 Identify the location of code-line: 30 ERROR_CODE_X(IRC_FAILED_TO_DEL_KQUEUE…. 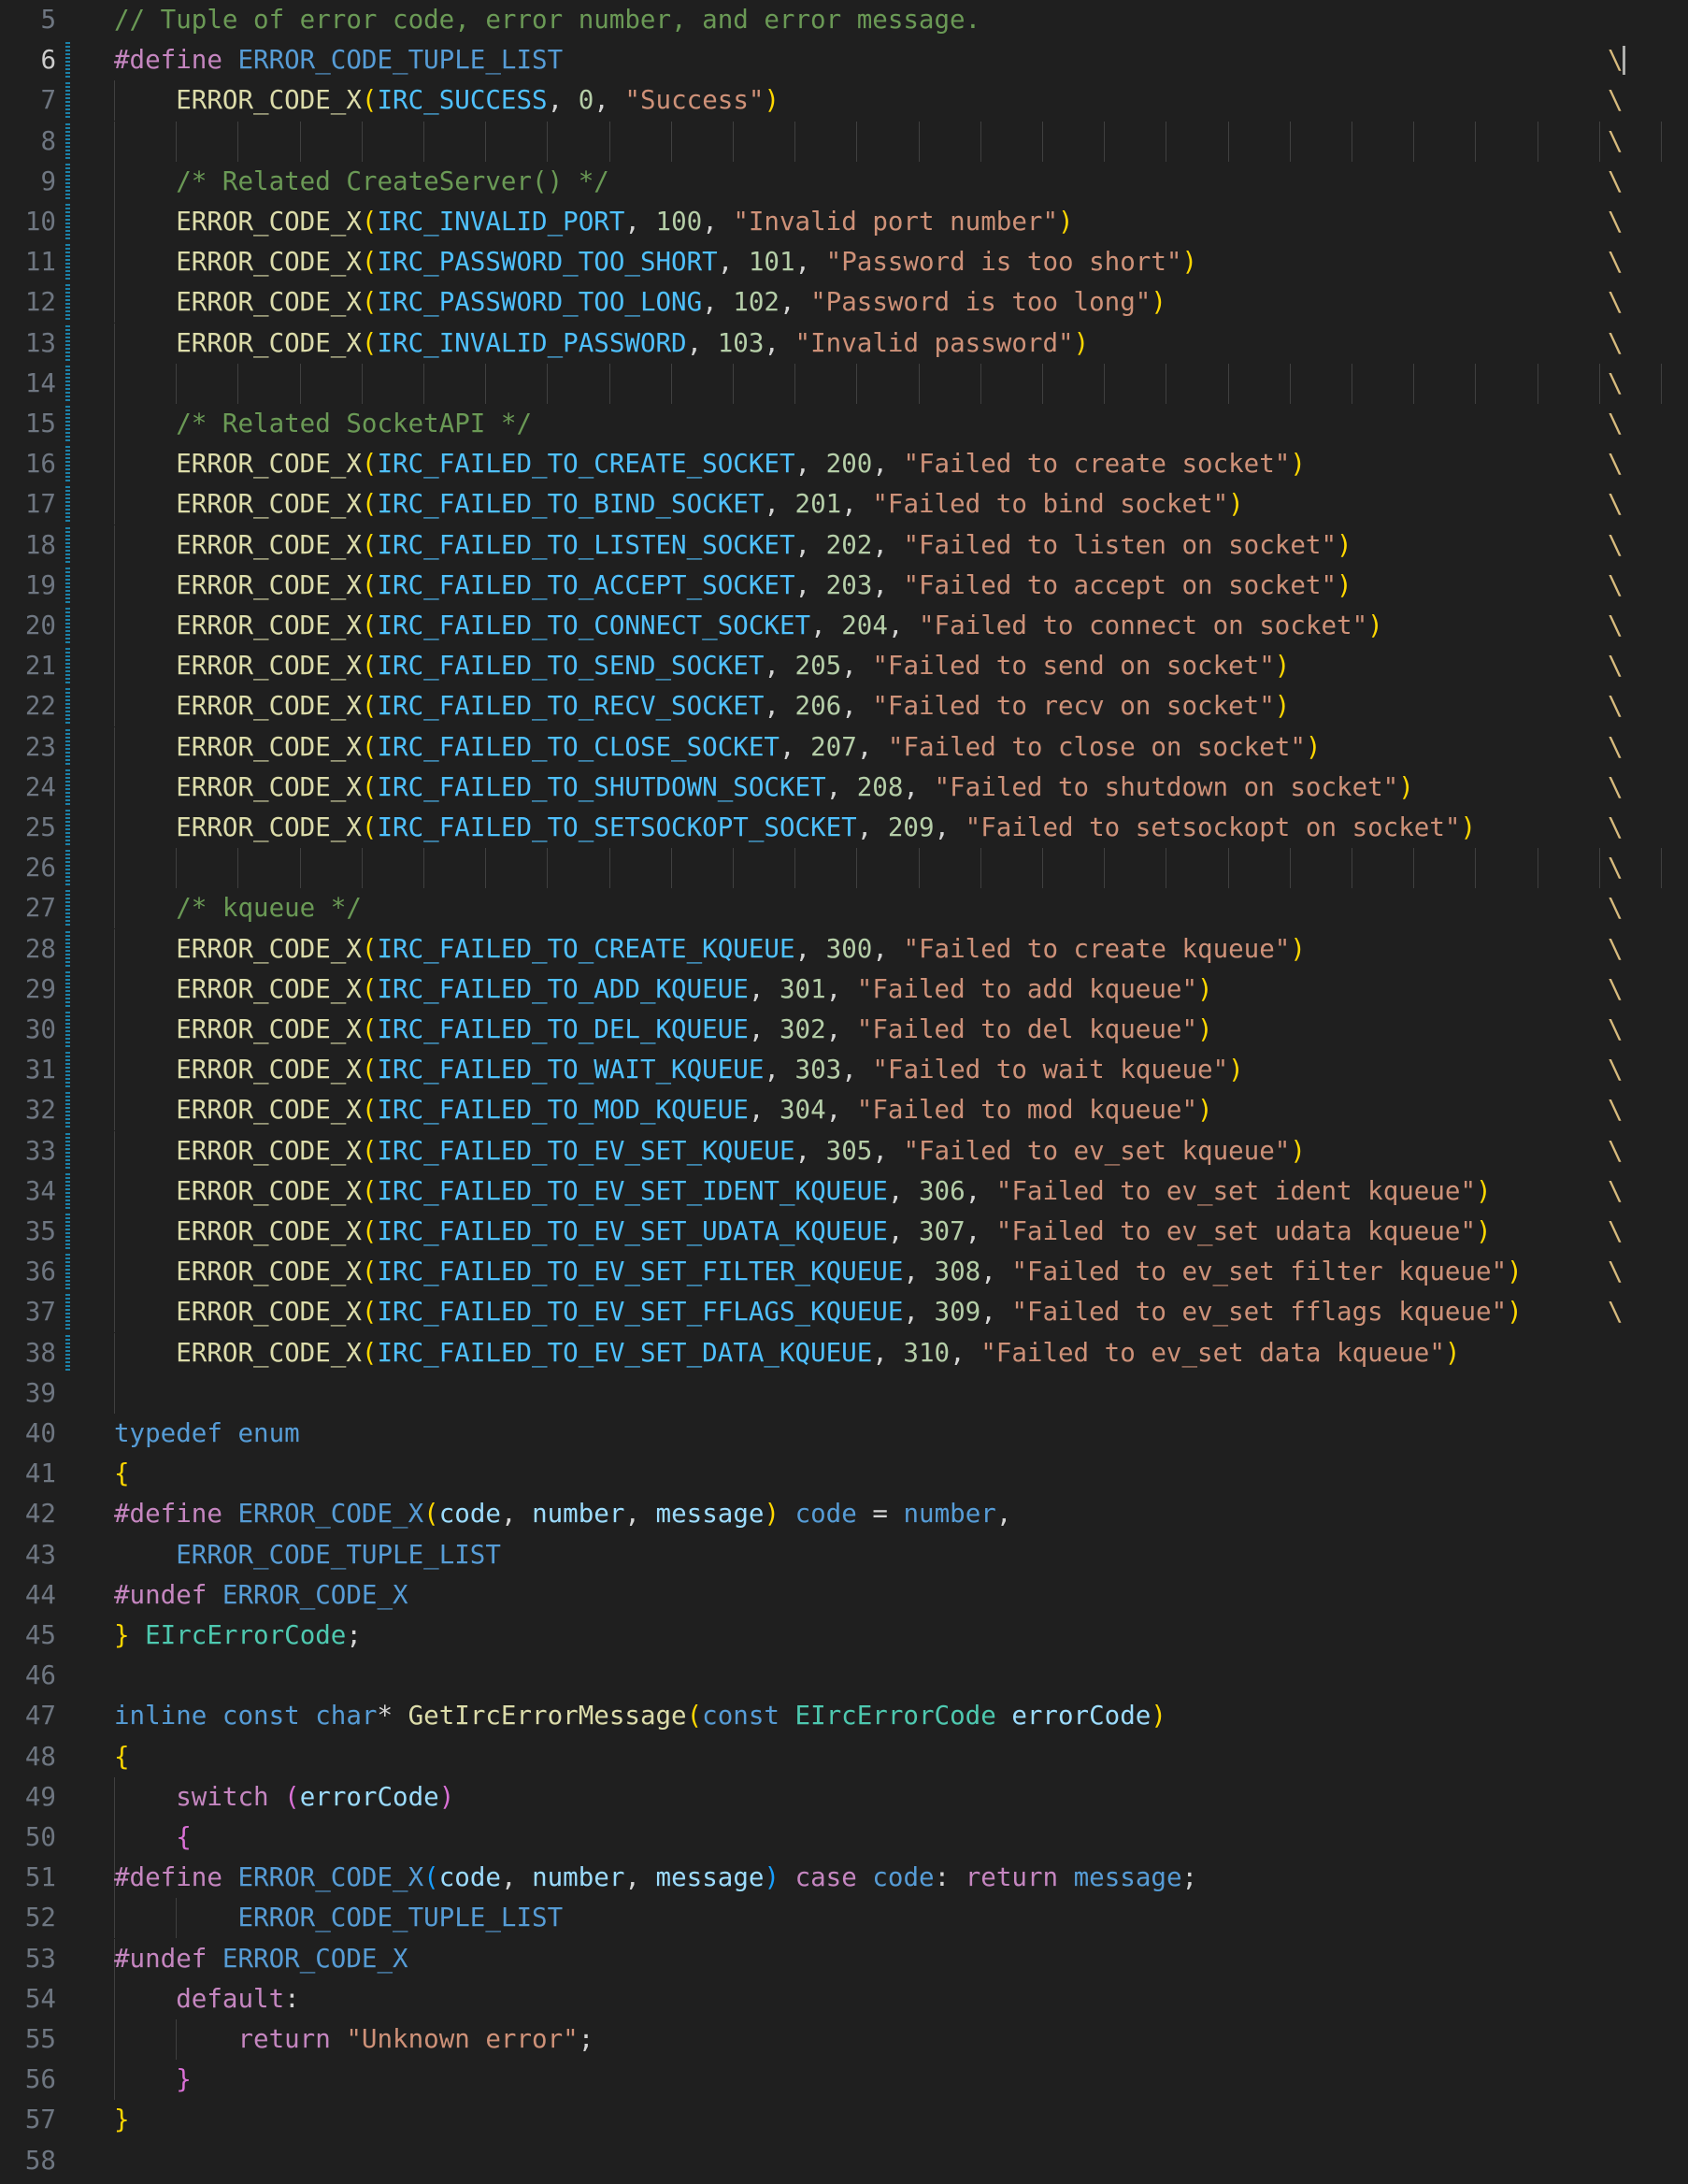
(844, 1030).